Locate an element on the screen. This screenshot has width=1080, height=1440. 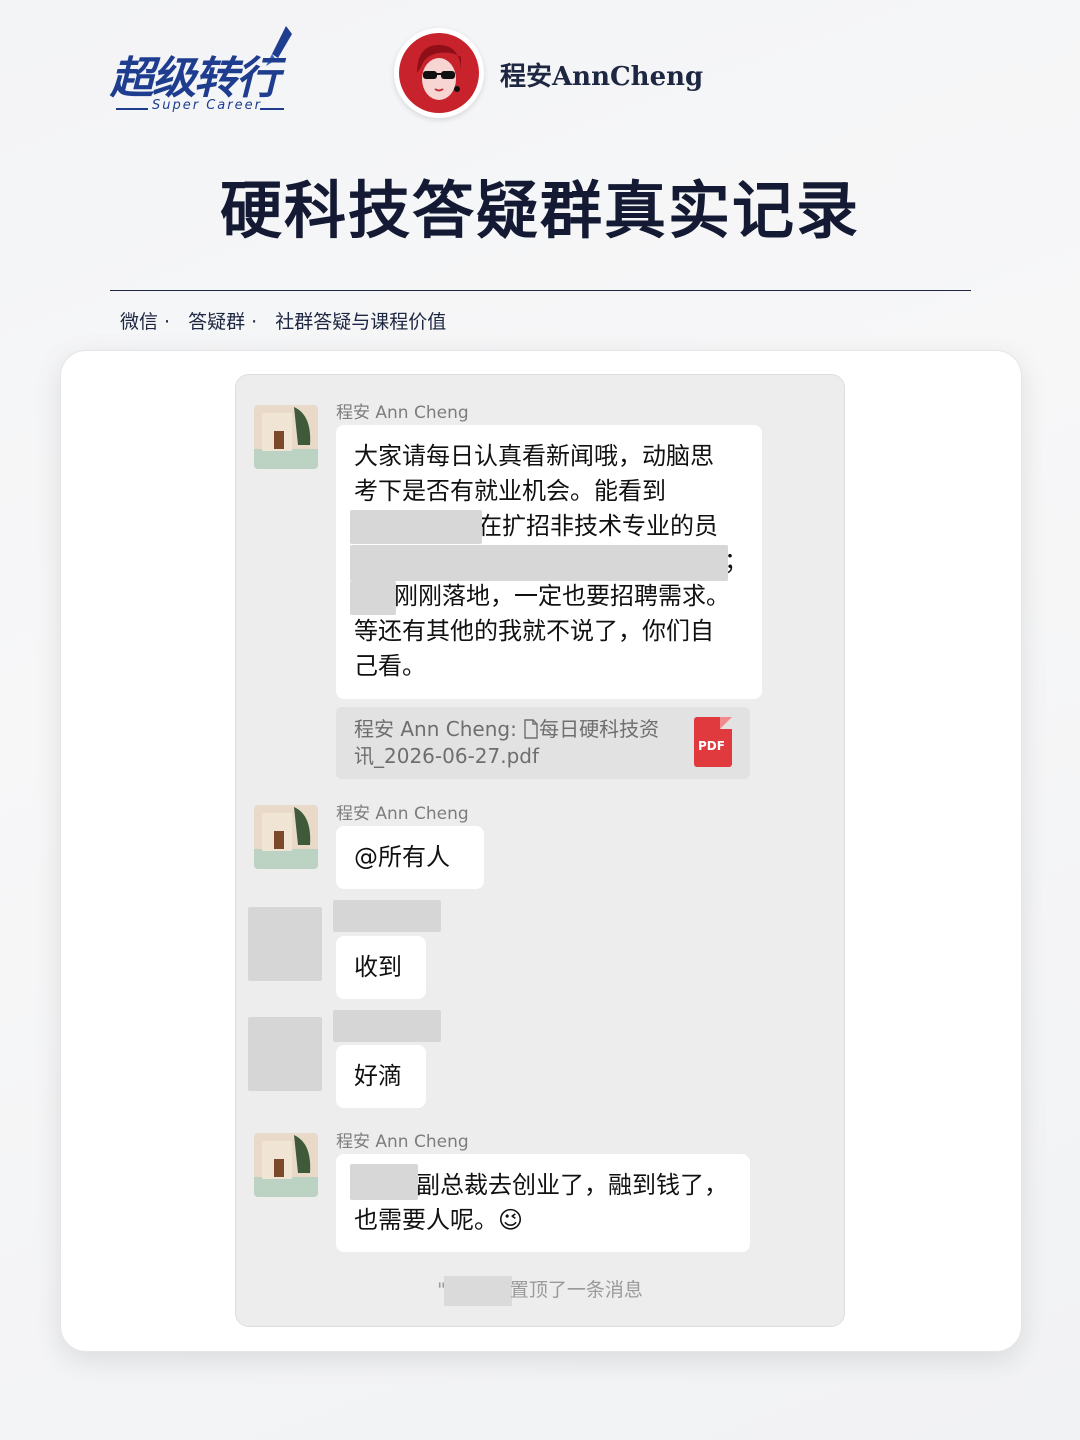
pdf-badge: PDF is located at coordinates (711, 746).